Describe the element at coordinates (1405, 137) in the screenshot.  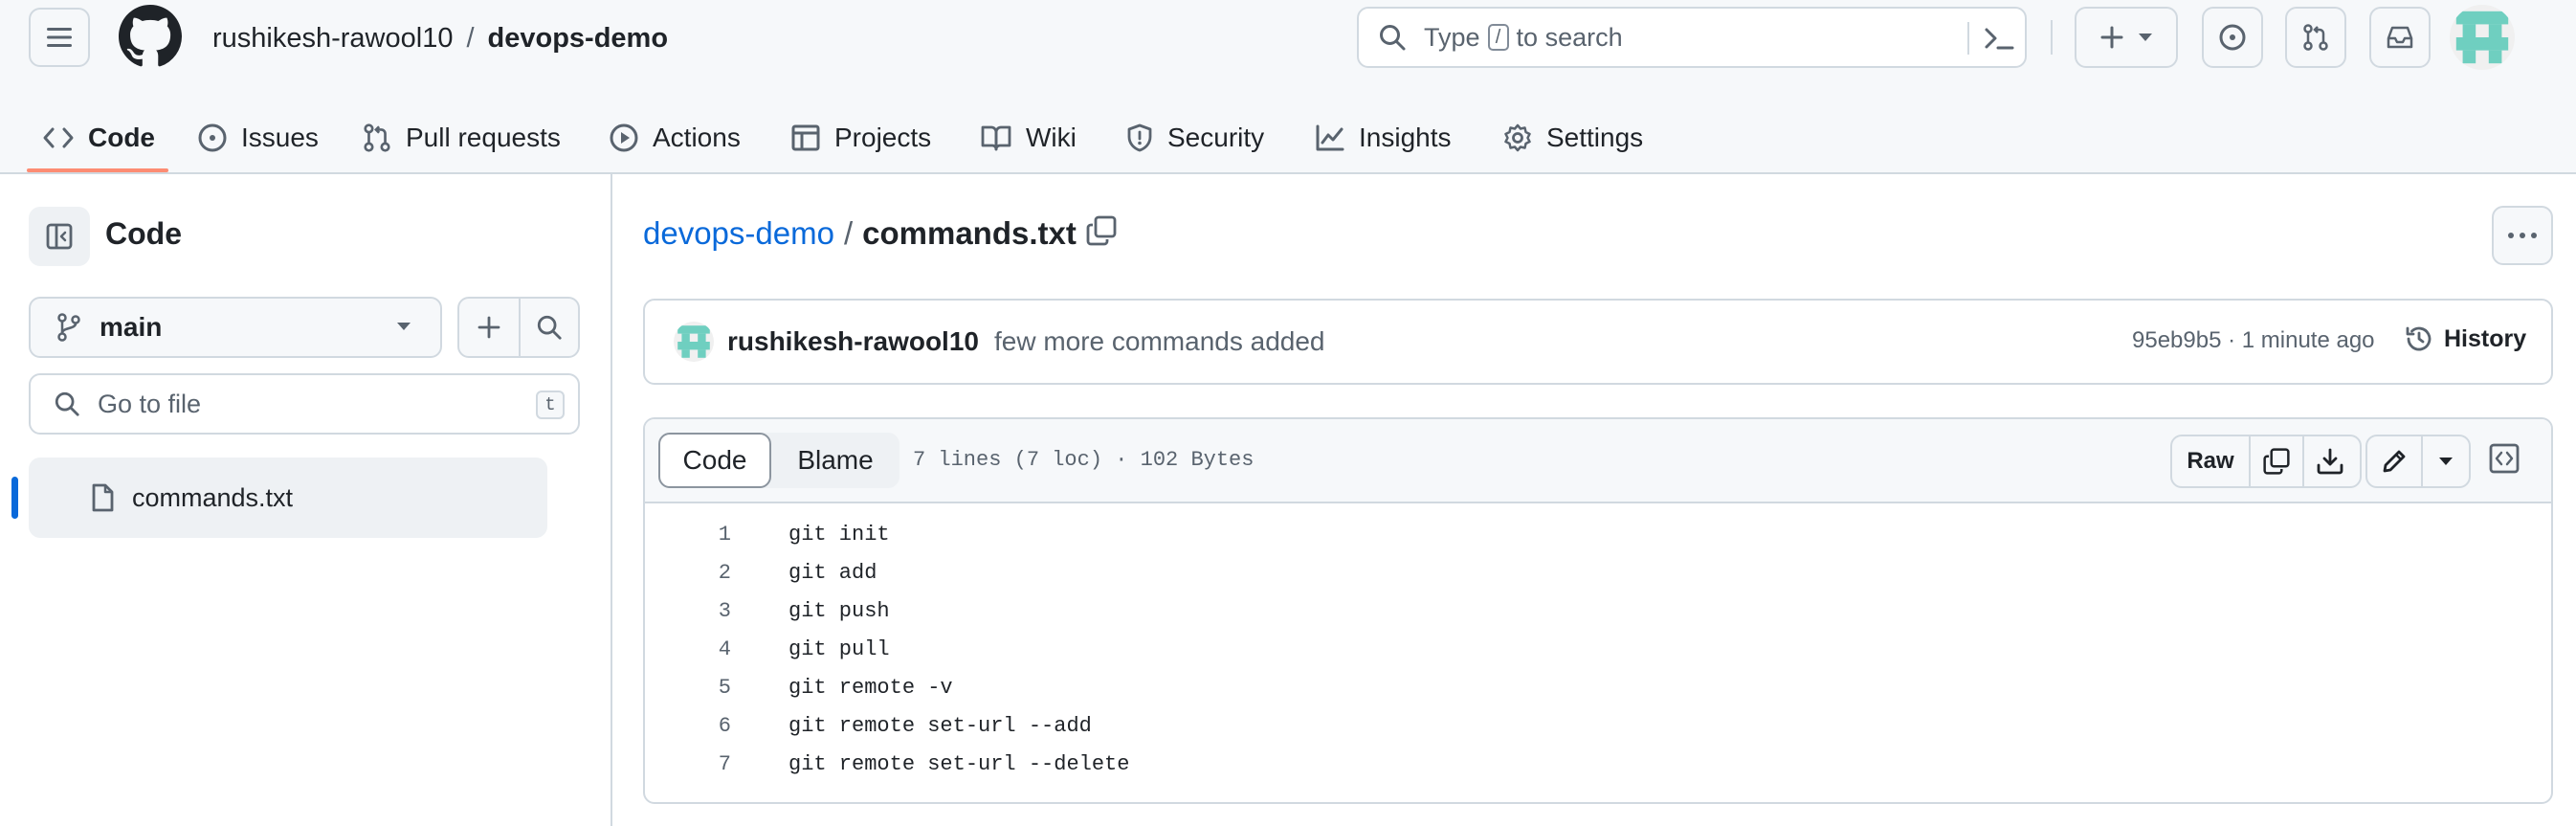
I see `tab-insights-label: Insights` at that location.